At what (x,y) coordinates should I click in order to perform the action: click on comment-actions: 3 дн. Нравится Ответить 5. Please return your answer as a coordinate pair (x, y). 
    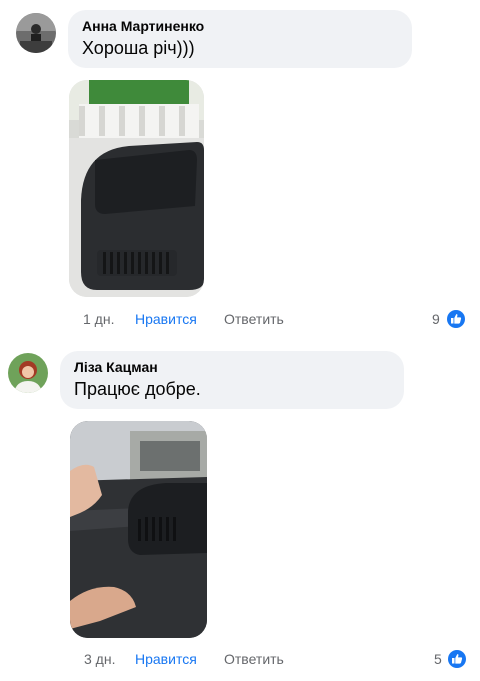
    Looking at the image, I should click on (240, 659).